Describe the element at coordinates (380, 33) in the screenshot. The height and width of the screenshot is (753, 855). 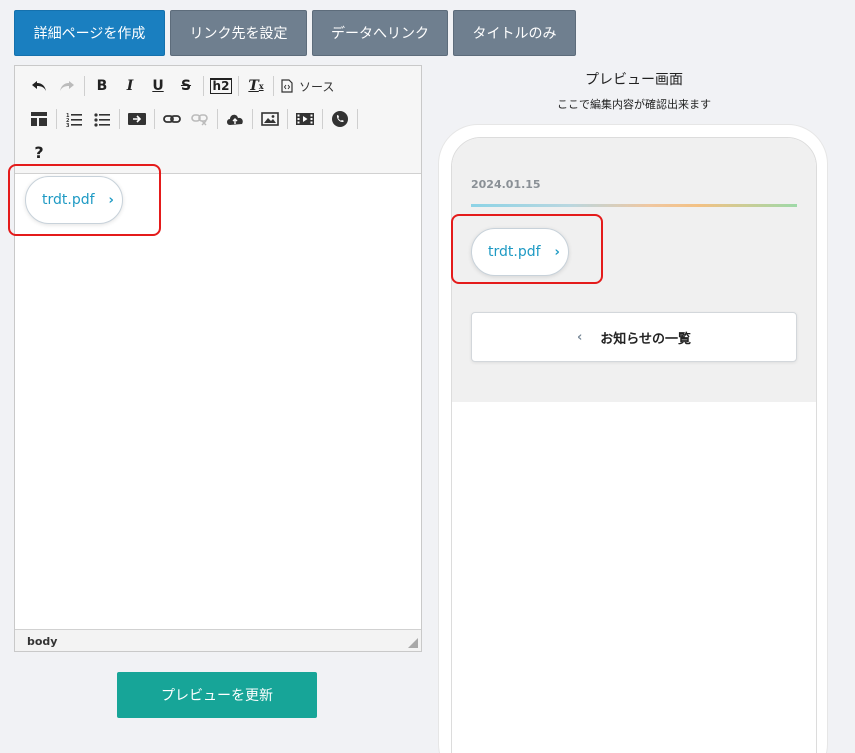
I see `tab-link-to-data: データへリンク` at that location.